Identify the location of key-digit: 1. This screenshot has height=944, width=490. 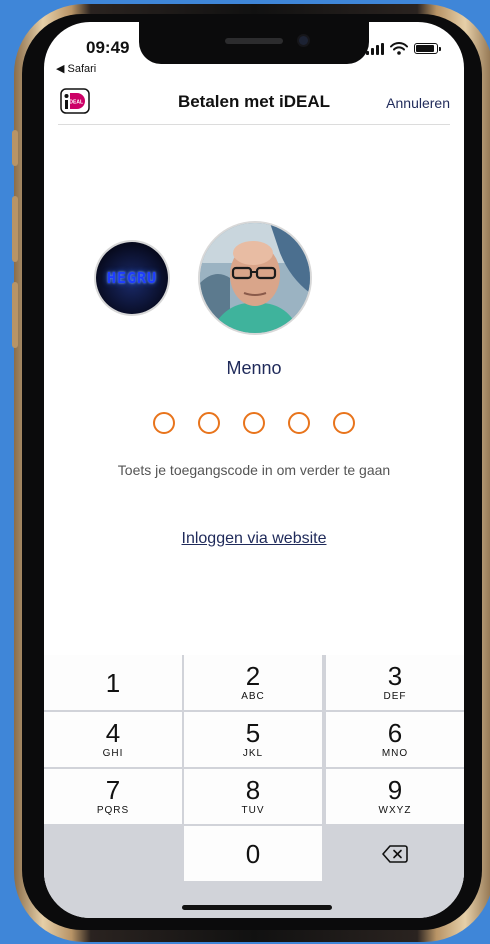
(113, 682).